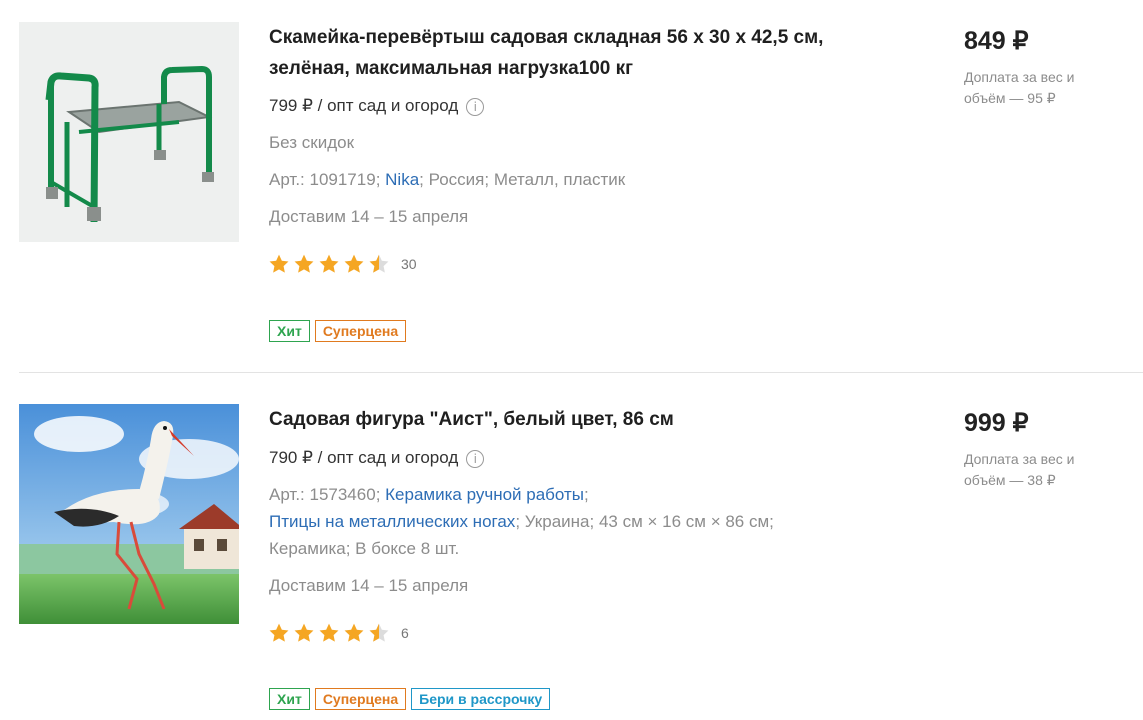  I want to click on opt-price: 799 ₽ / опт сад и огород, so click(364, 105).